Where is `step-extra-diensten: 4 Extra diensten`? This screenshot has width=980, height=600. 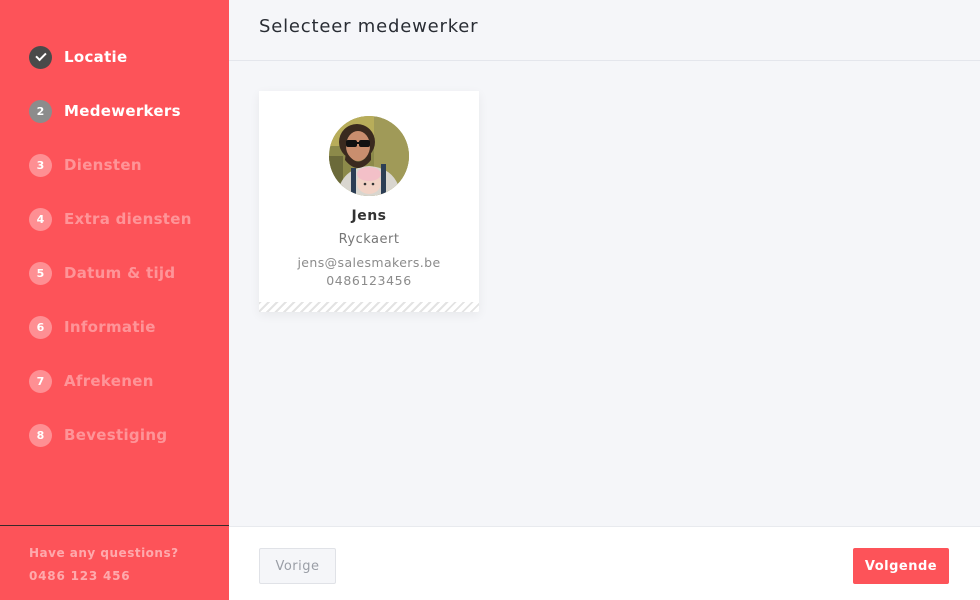
step-extra-diensten: 4 Extra diensten is located at coordinates (114, 219).